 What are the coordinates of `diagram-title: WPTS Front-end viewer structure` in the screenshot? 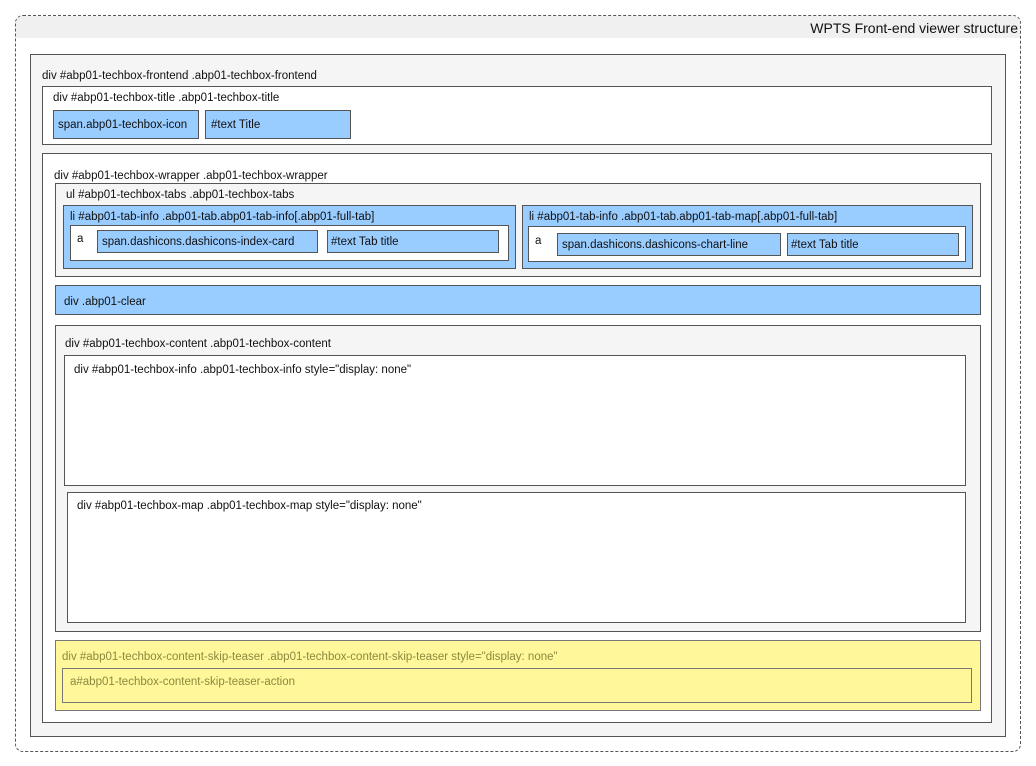 It's located at (914, 28).